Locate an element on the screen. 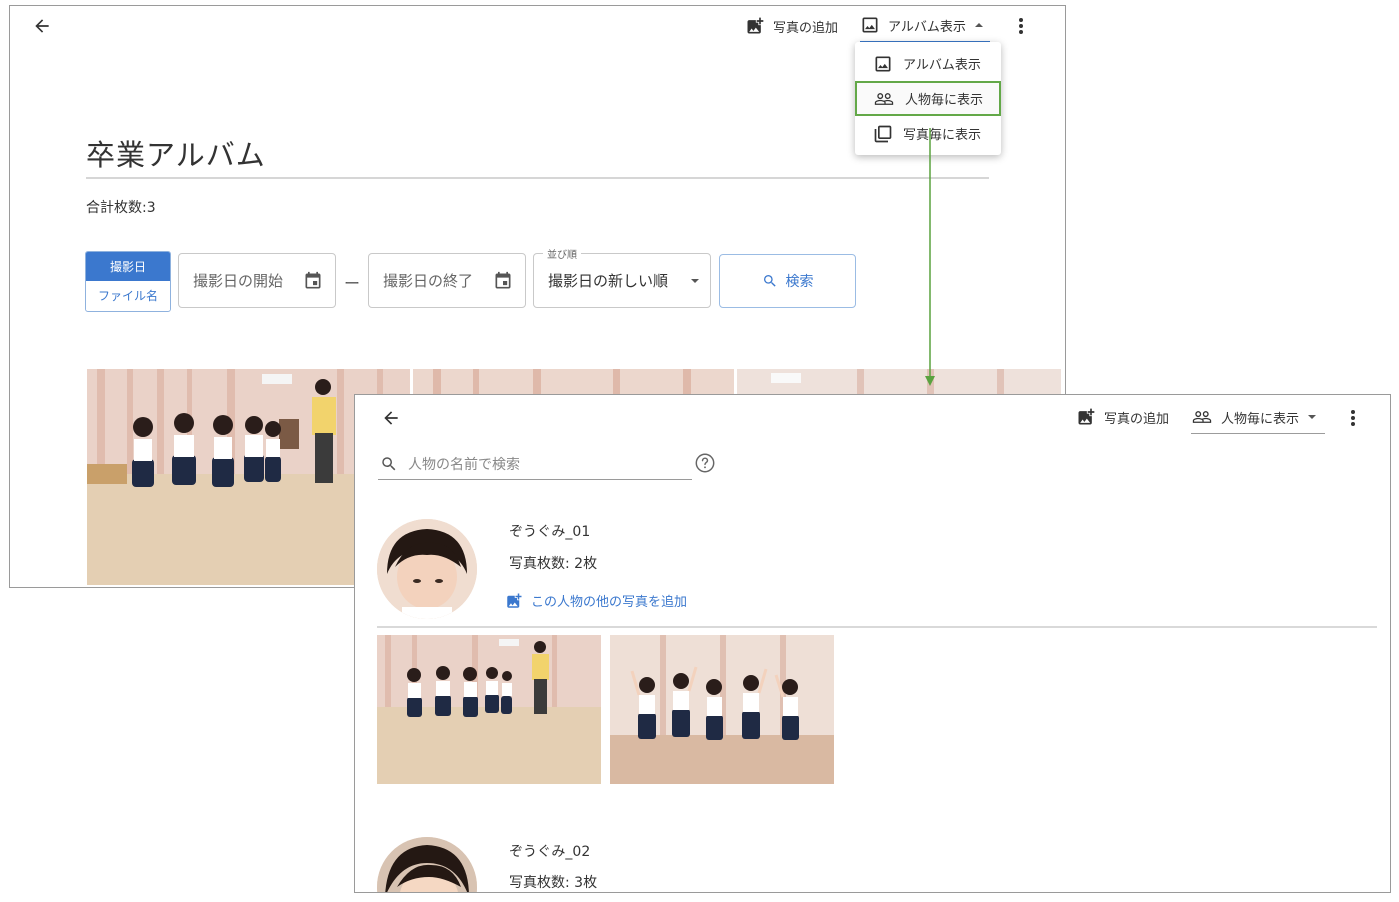 The width and height of the screenshot is (1399, 902). menu-item-album-view: アルバム表示 is located at coordinates (928, 63).